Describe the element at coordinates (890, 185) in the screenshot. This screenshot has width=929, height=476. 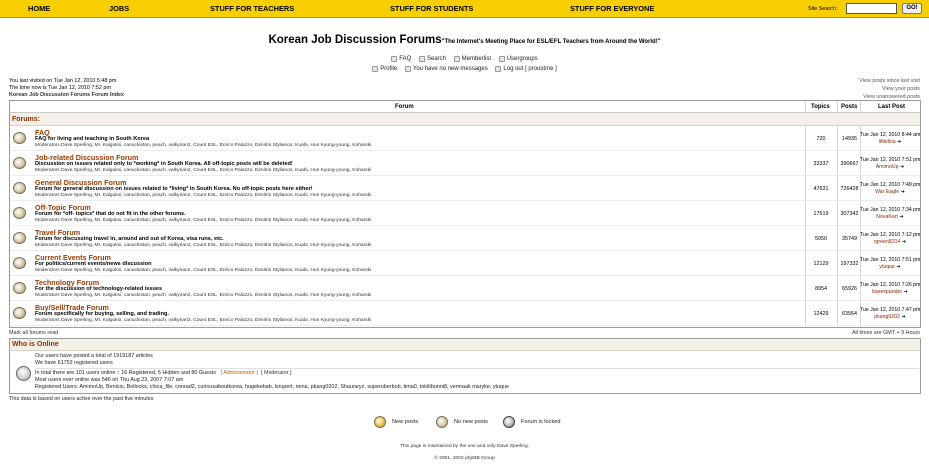
I see `last-post-date: Tue Jan 12, 2010 7:49 pm` at that location.